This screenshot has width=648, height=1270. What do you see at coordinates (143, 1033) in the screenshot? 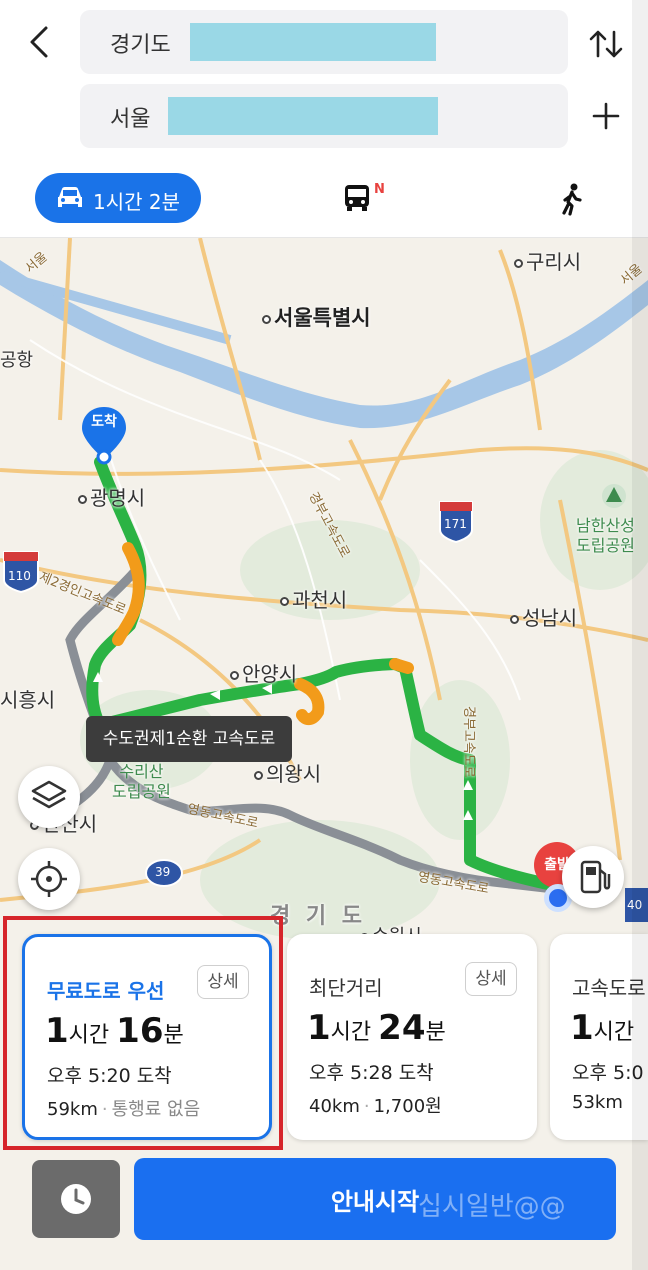
I see `highlight-annotation` at bounding box center [143, 1033].